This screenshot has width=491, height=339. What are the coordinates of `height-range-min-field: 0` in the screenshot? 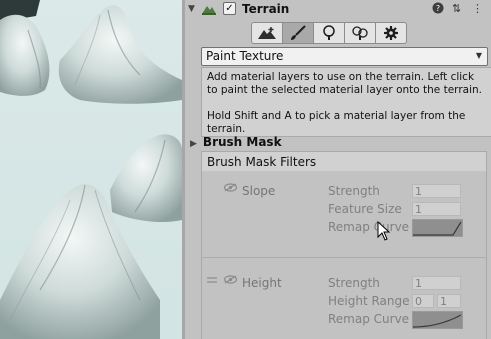 It's located at (423, 301).